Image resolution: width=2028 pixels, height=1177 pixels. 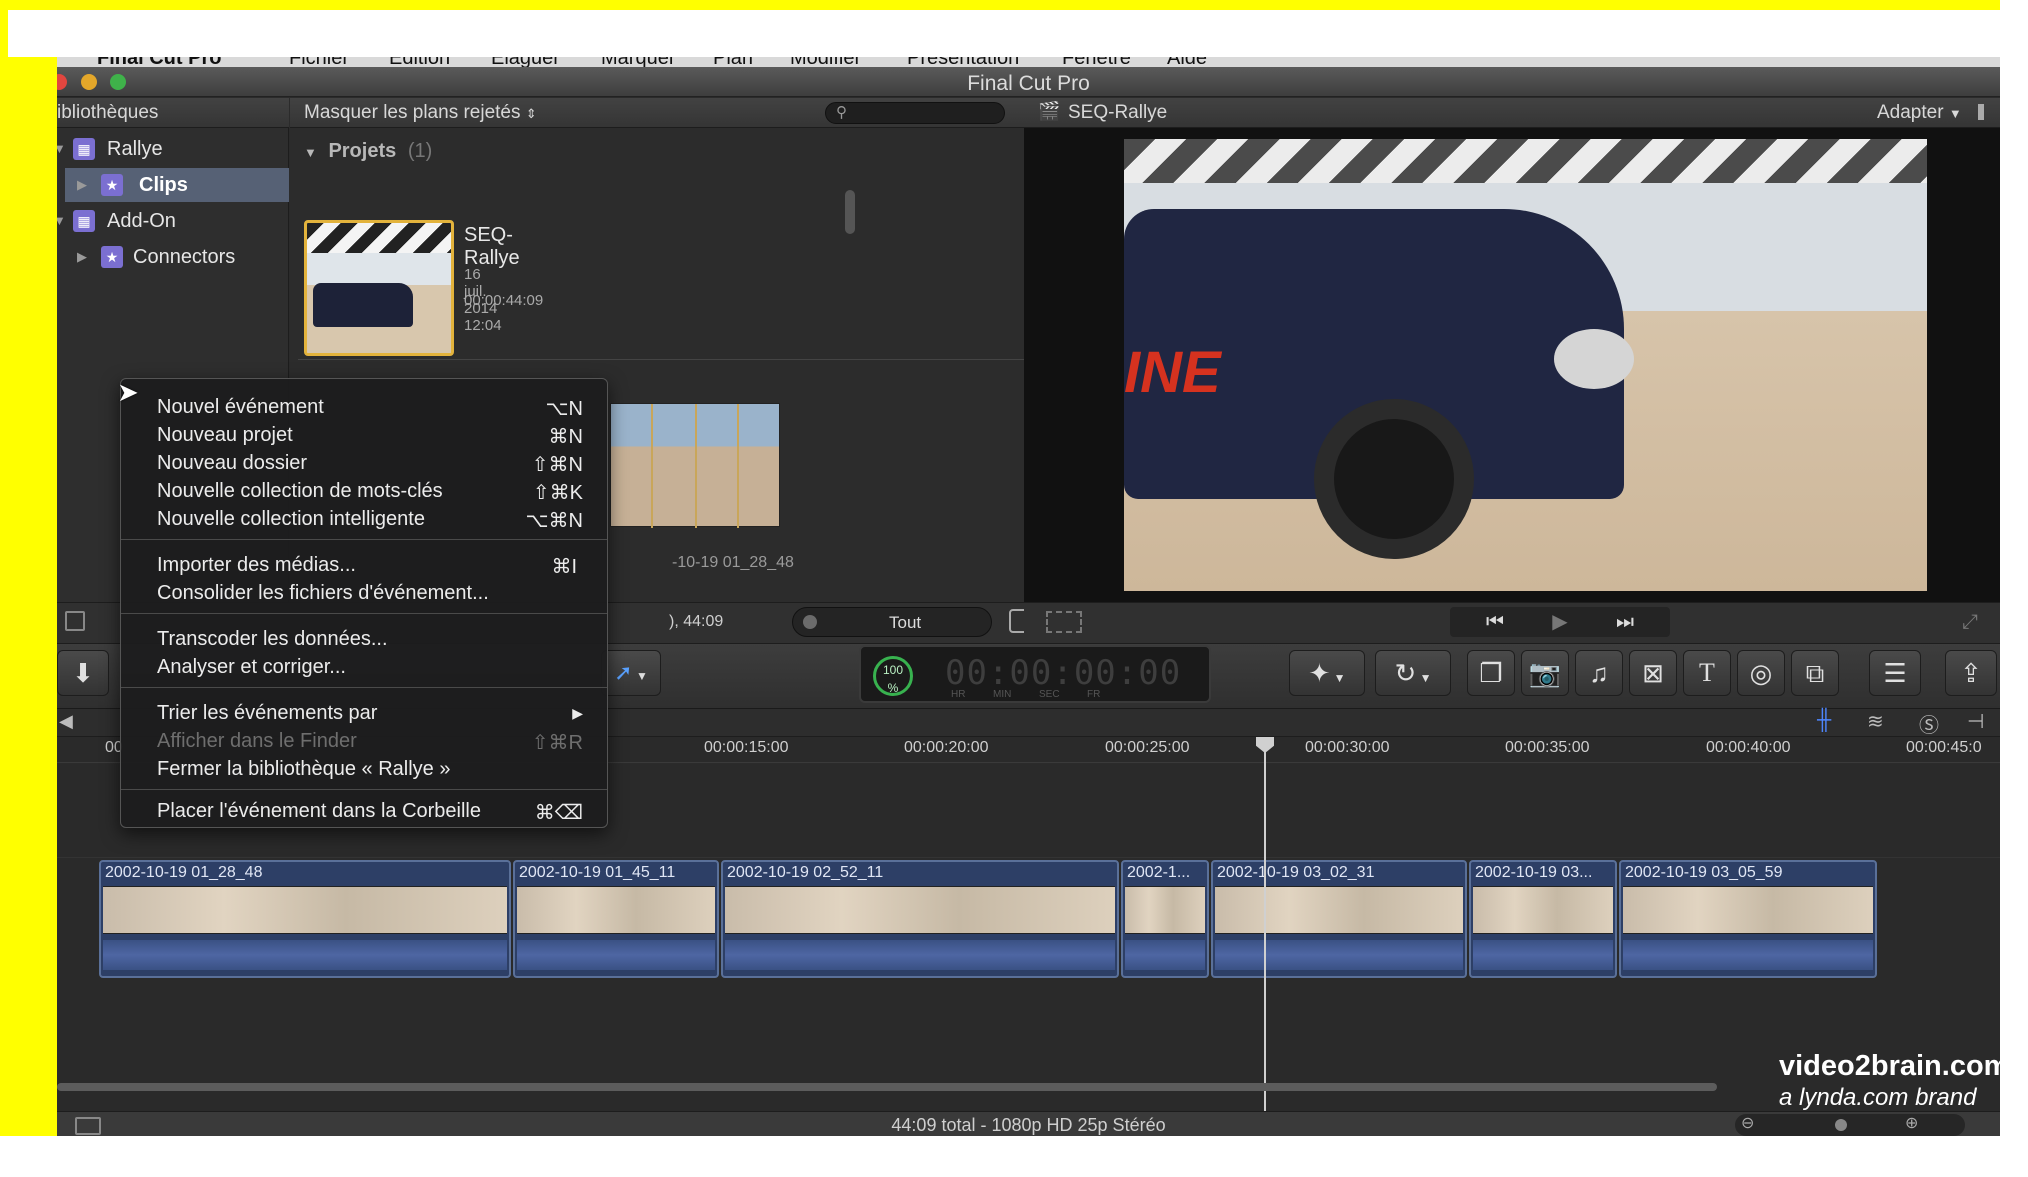 I want to click on menu-item-sort-events-by: Trier les événements par ▶, so click(x=364, y=713).